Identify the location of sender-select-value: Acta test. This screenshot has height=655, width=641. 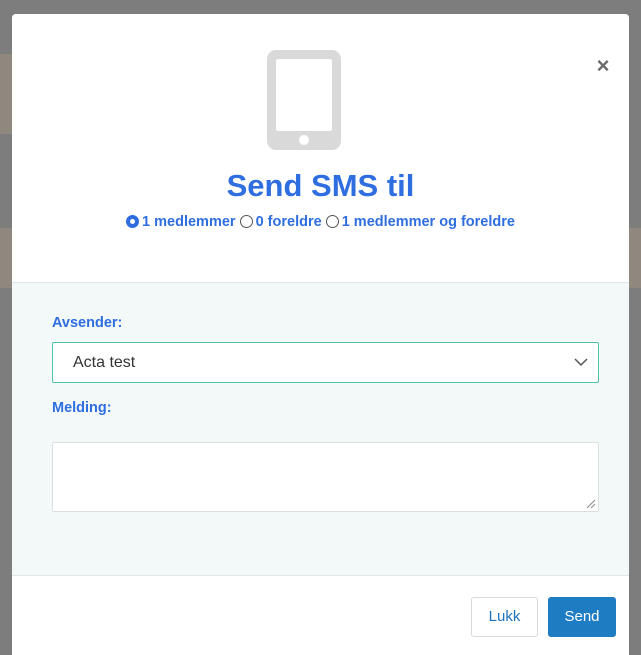
(104, 362).